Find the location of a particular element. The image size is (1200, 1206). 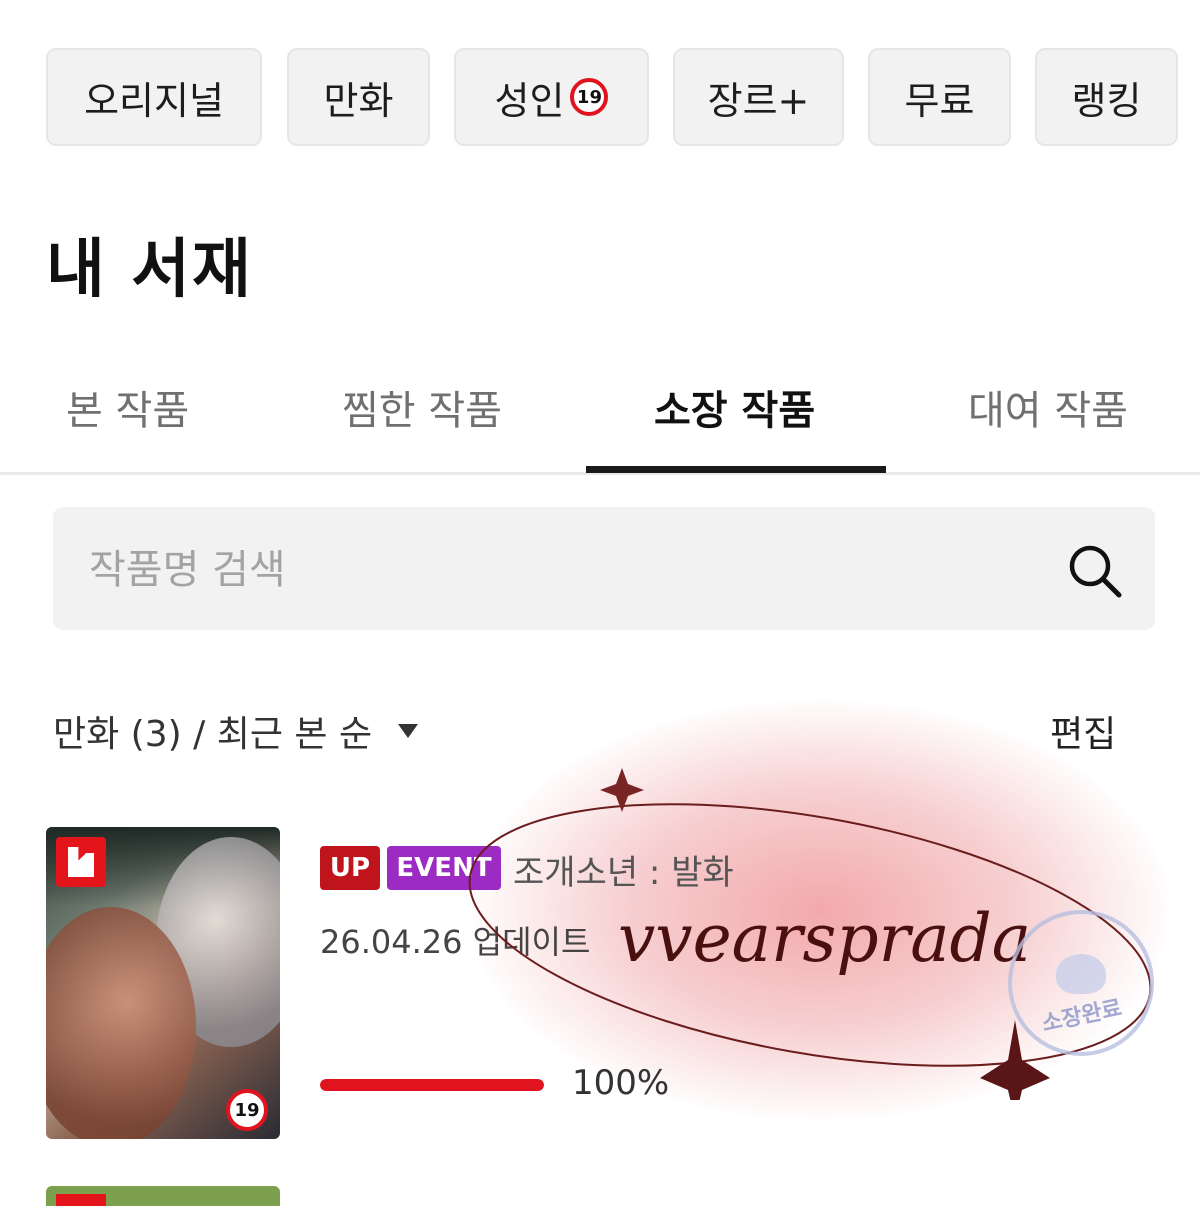

category-label: 오리지널 is located at coordinates (154, 100).